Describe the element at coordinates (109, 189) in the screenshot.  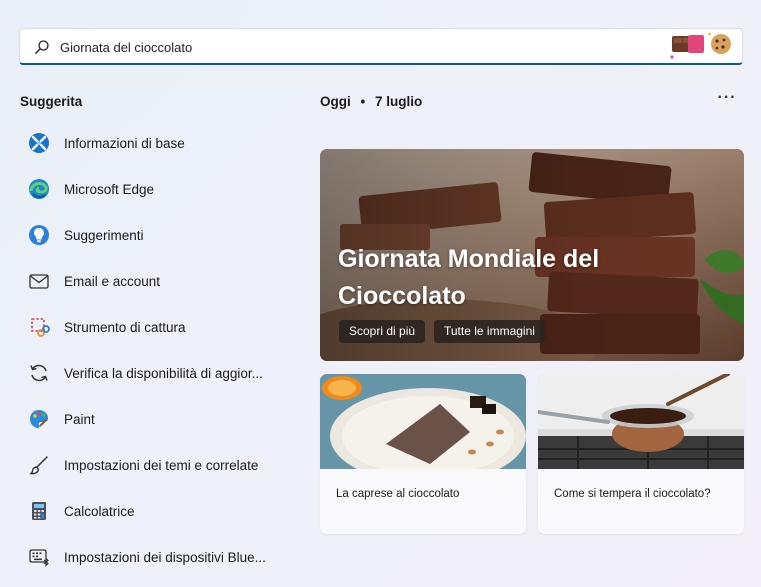
I see `suggested-item-label: Microsoft Edge` at that location.